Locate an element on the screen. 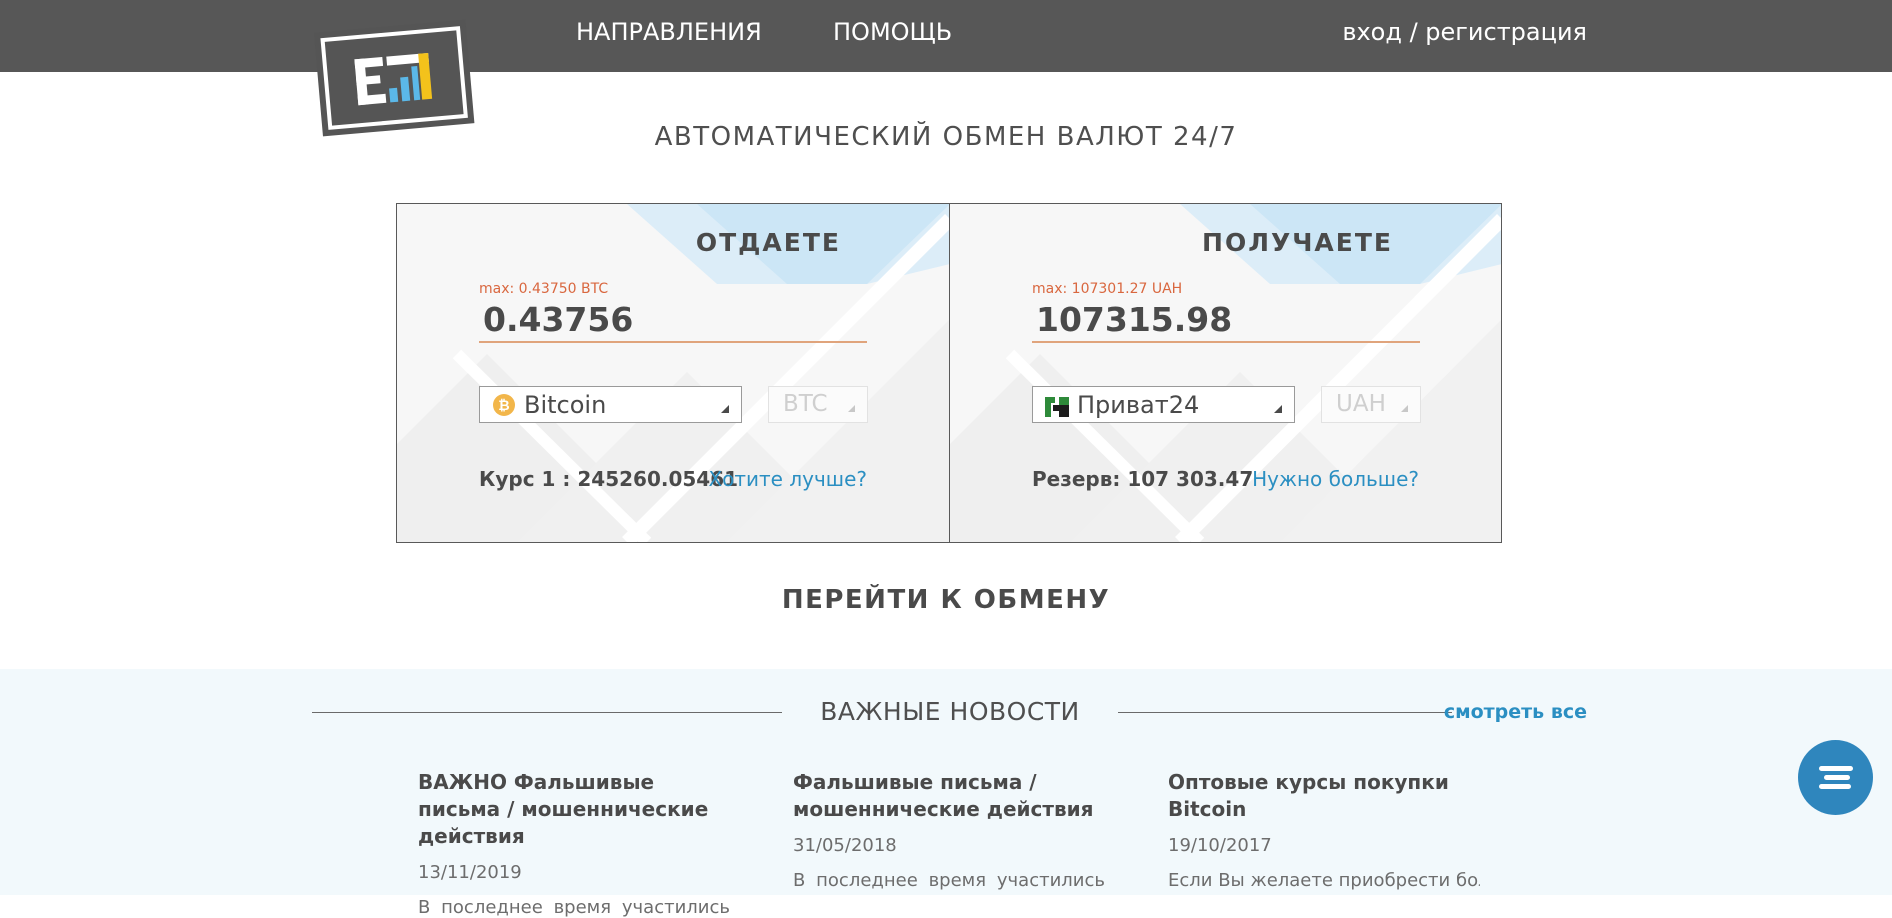  better-rate-link: Хотите лучше? is located at coordinates (787, 479).